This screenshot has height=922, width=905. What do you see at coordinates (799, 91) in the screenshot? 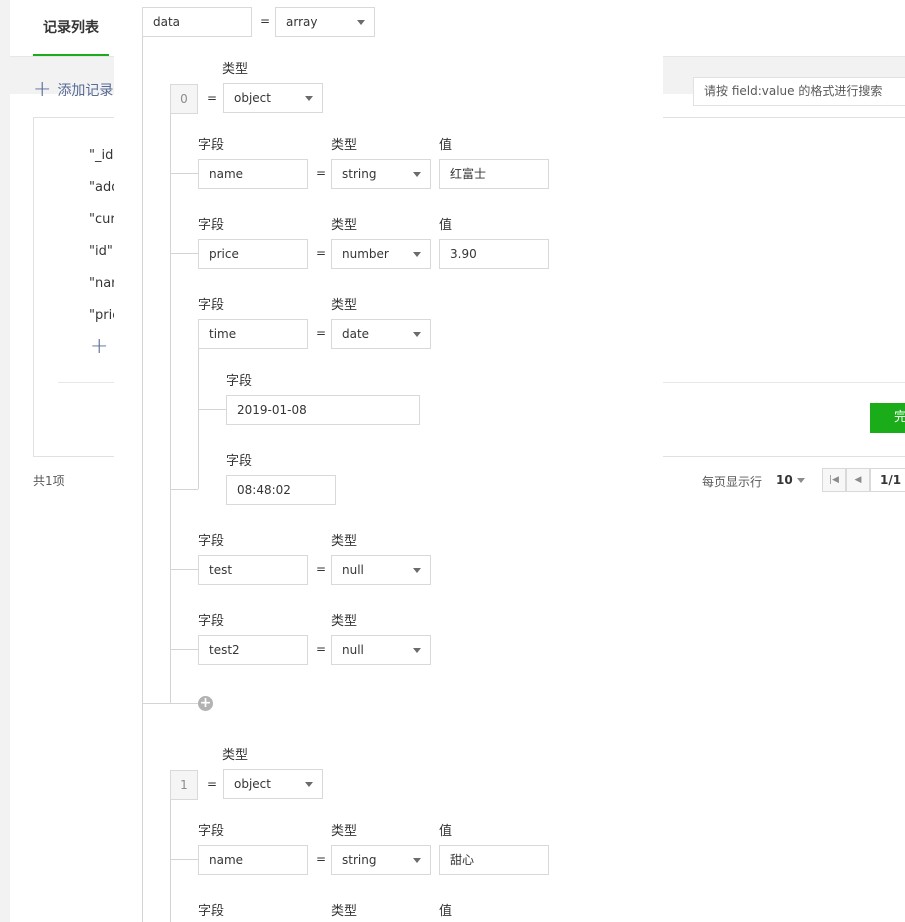
I see `search-input: 请按 field:value 的格式进行搜索` at bounding box center [799, 91].